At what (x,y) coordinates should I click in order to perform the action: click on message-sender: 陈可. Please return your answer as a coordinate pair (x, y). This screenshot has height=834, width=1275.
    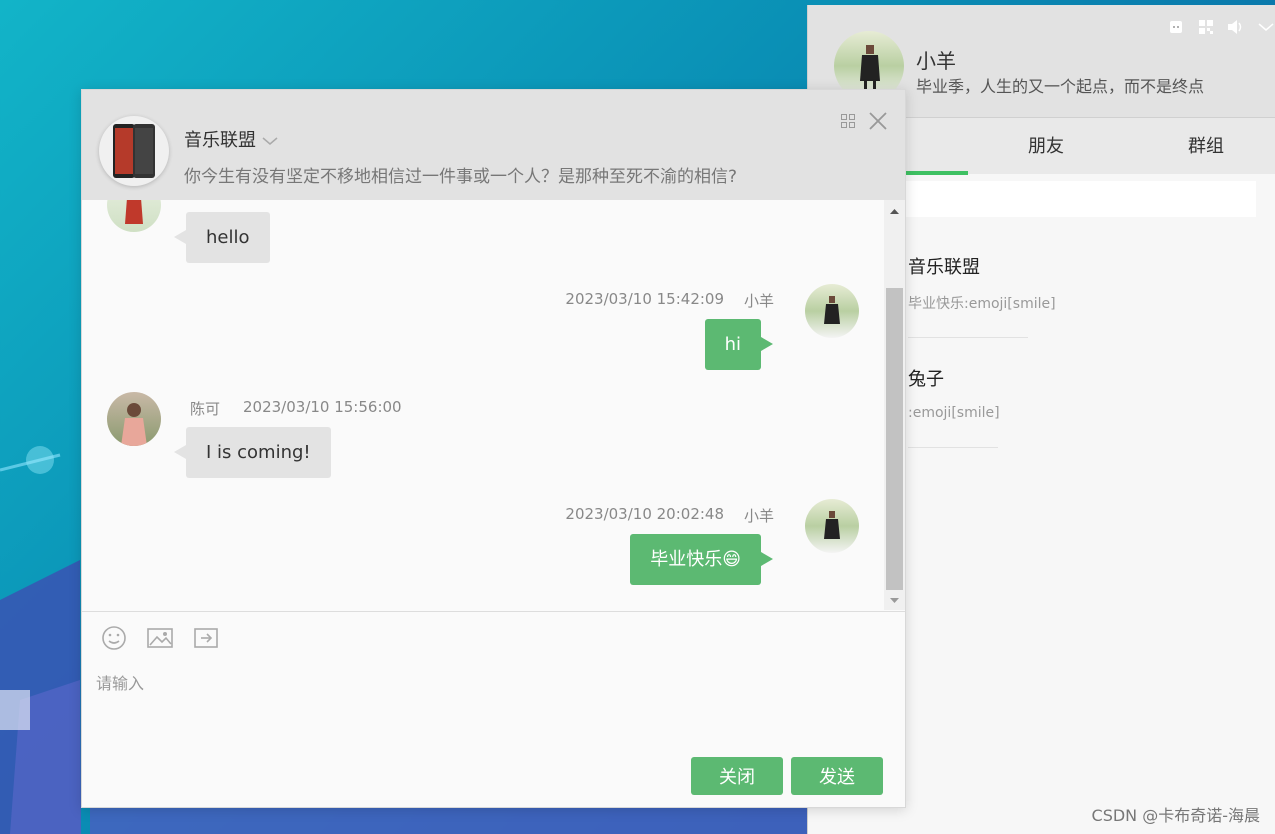
    Looking at the image, I should click on (205, 409).